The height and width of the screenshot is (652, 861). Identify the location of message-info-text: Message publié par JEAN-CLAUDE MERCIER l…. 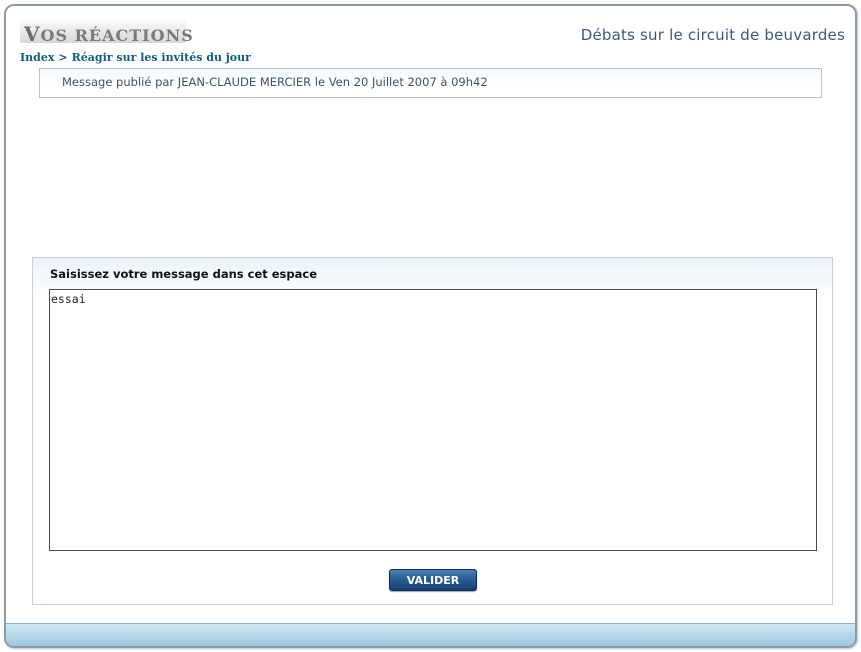
(275, 82).